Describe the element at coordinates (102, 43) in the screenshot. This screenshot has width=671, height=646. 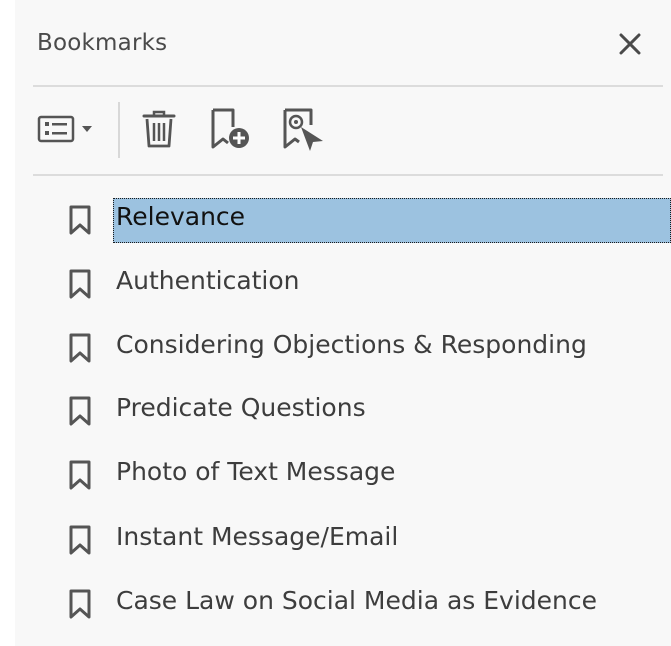
I see `panel-title: Bookmarks` at that location.